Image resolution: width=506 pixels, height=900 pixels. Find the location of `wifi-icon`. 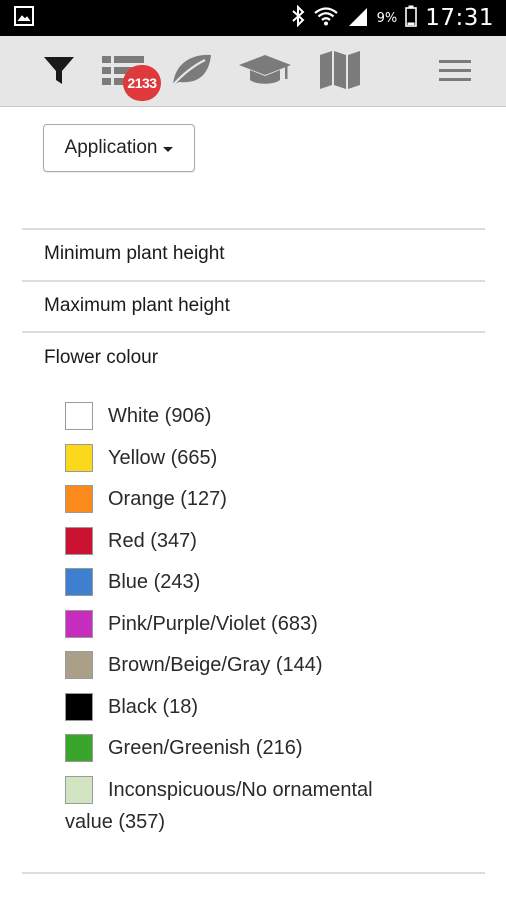

wifi-icon is located at coordinates (326, 18).